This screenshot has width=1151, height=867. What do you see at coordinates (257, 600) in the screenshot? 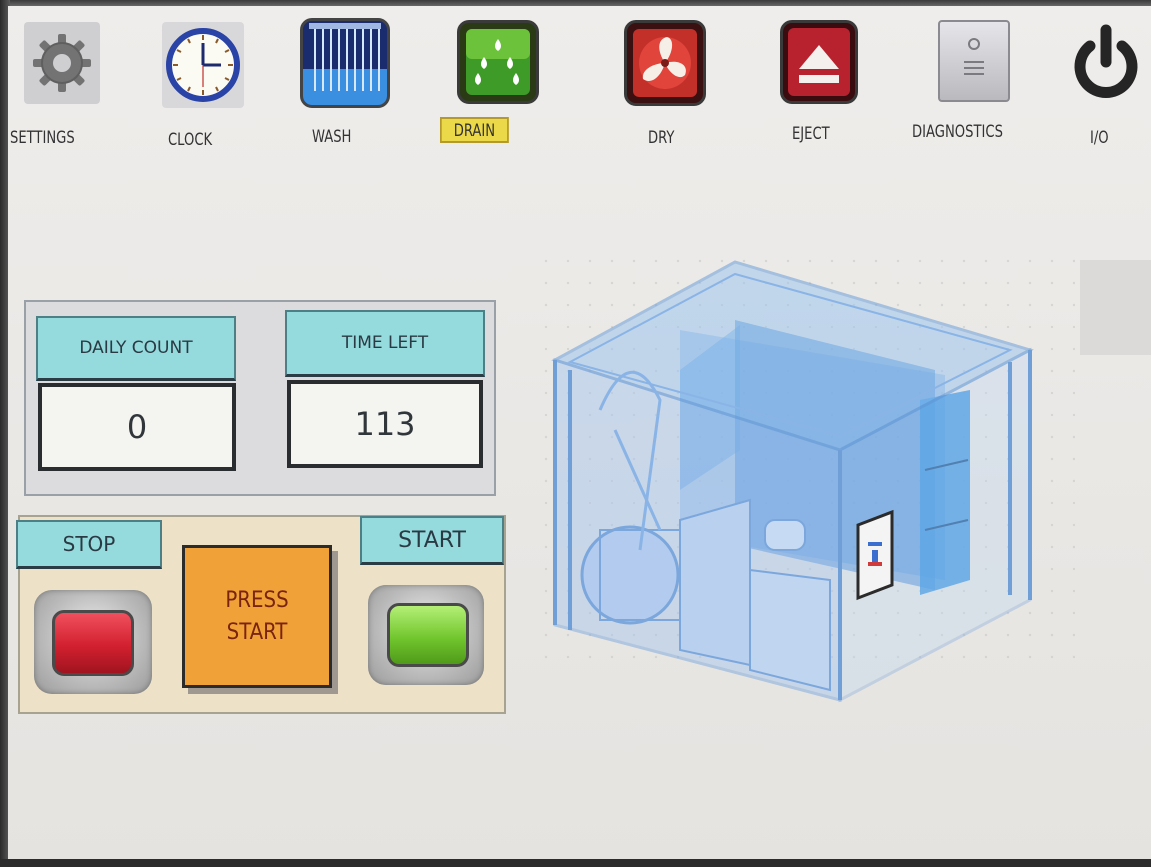
I see `status-line-1: PRESS` at bounding box center [257, 600].